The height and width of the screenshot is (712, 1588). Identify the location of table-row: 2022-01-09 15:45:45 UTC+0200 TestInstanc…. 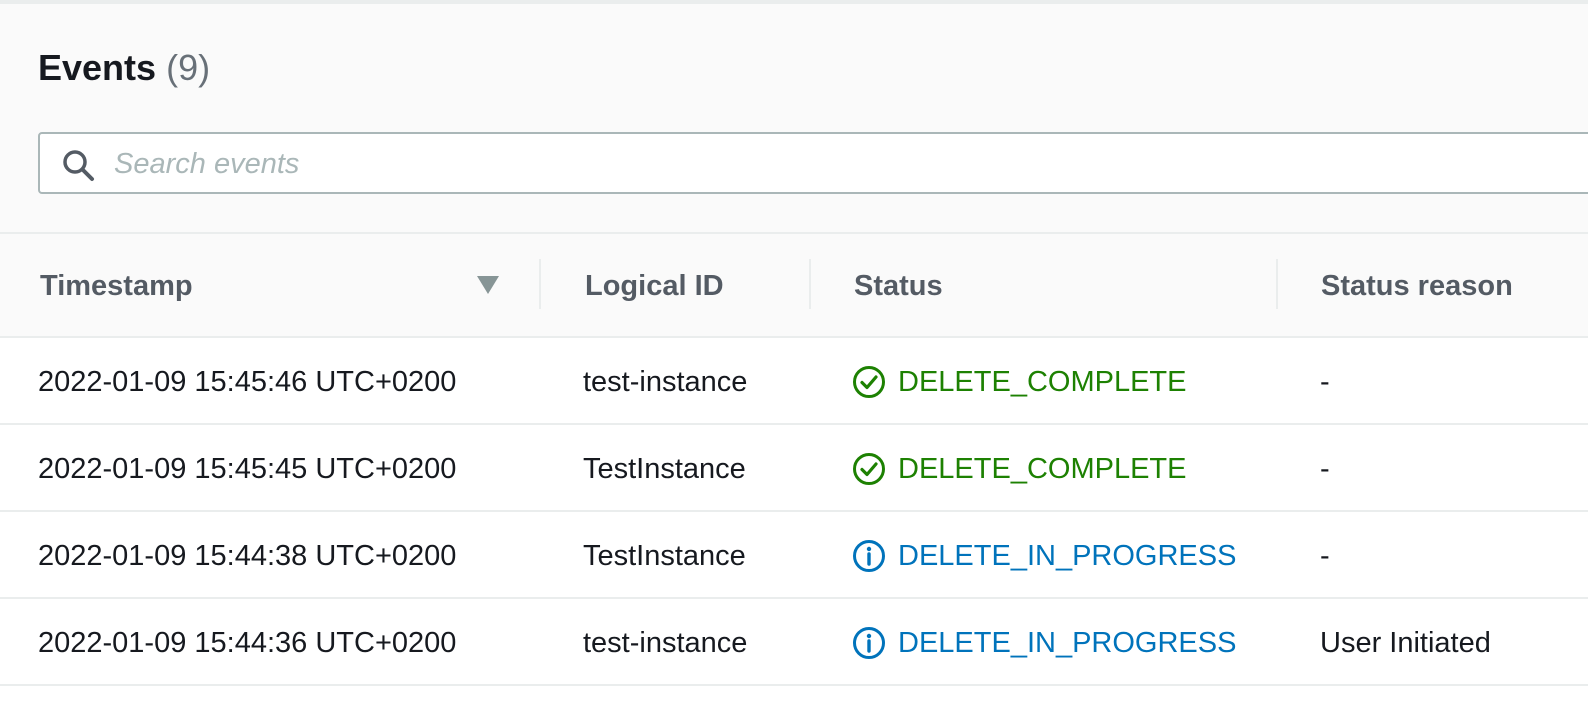
(794, 468).